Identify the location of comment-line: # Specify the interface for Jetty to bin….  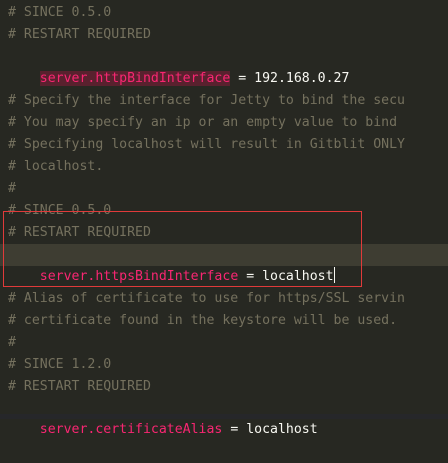
(206, 100).